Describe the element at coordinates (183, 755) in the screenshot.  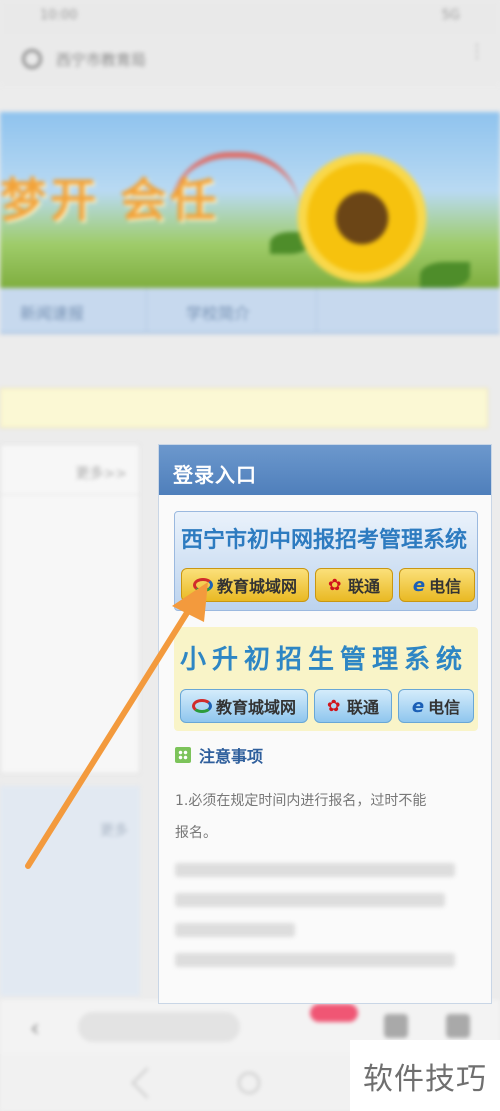
I see `grid-icon` at that location.